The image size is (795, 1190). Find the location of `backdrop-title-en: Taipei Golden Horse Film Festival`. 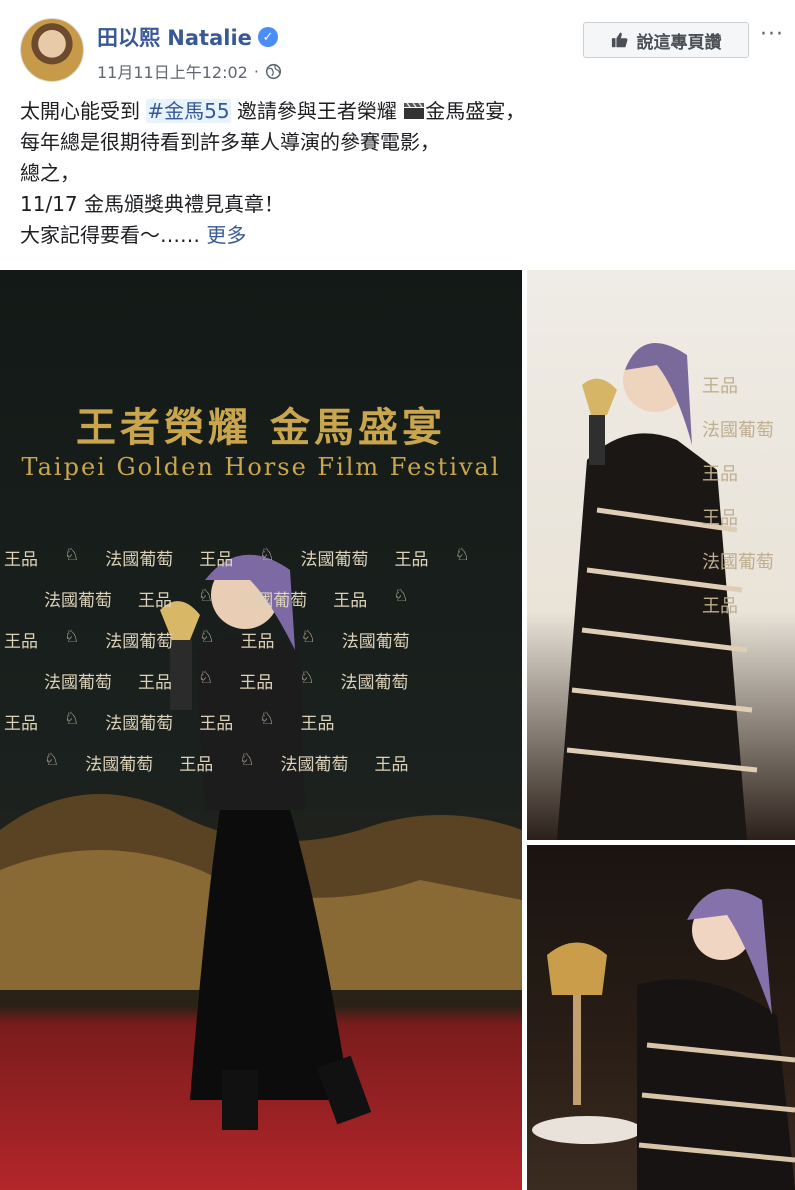

backdrop-title-en: Taipei Golden Horse Film Festival is located at coordinates (261, 467).